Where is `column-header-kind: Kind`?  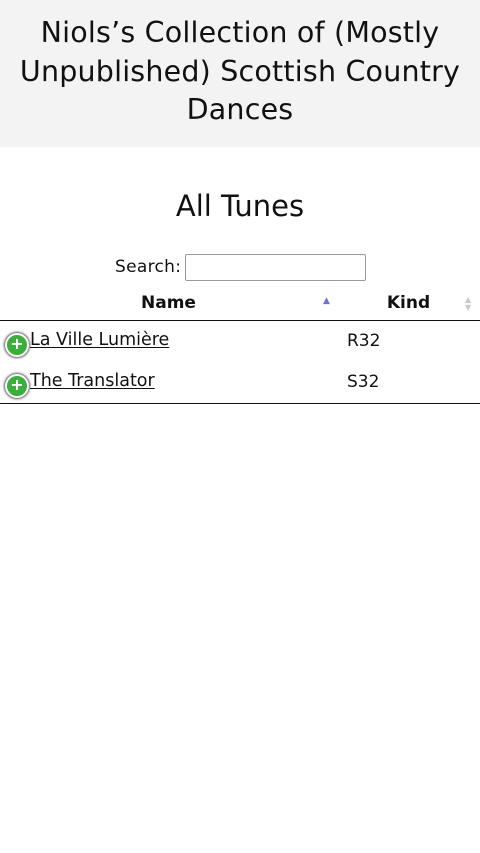
column-header-kind: Kind is located at coordinates (408, 303).